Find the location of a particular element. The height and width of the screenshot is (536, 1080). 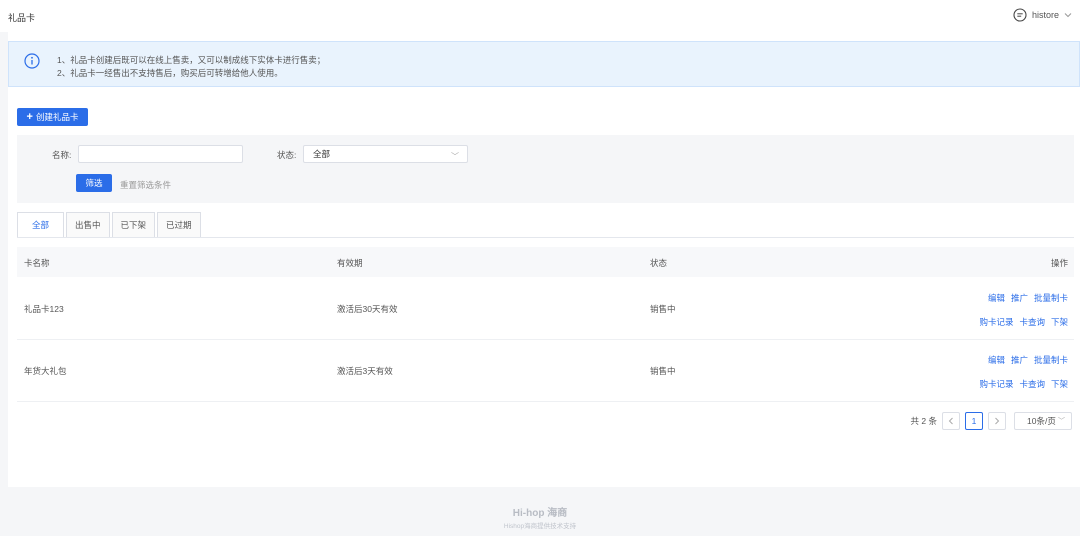

create-gift-card-button: + 创建礼品卡 is located at coordinates (52, 117).